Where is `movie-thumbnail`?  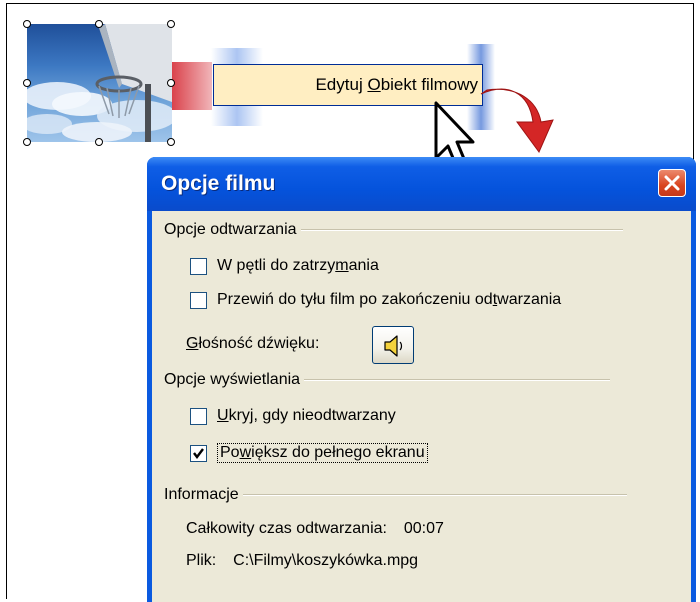
movie-thumbnail is located at coordinates (99, 83).